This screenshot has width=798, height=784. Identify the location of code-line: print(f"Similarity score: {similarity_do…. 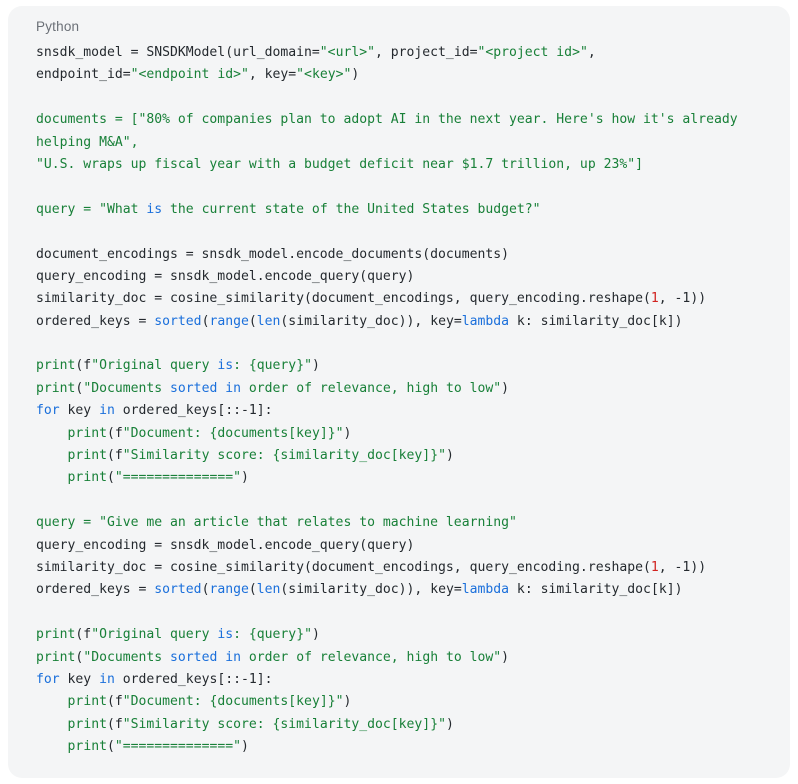
(408, 456).